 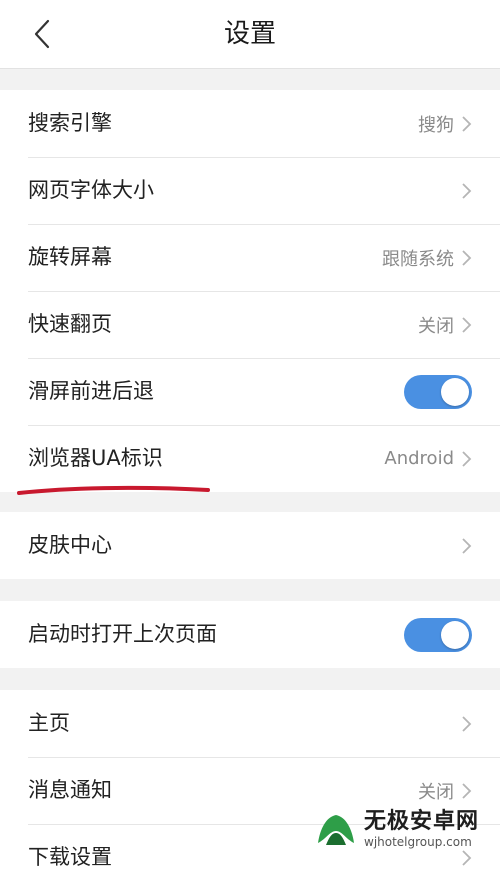 I want to click on setting-value: 跟随系统, so click(x=418, y=259).